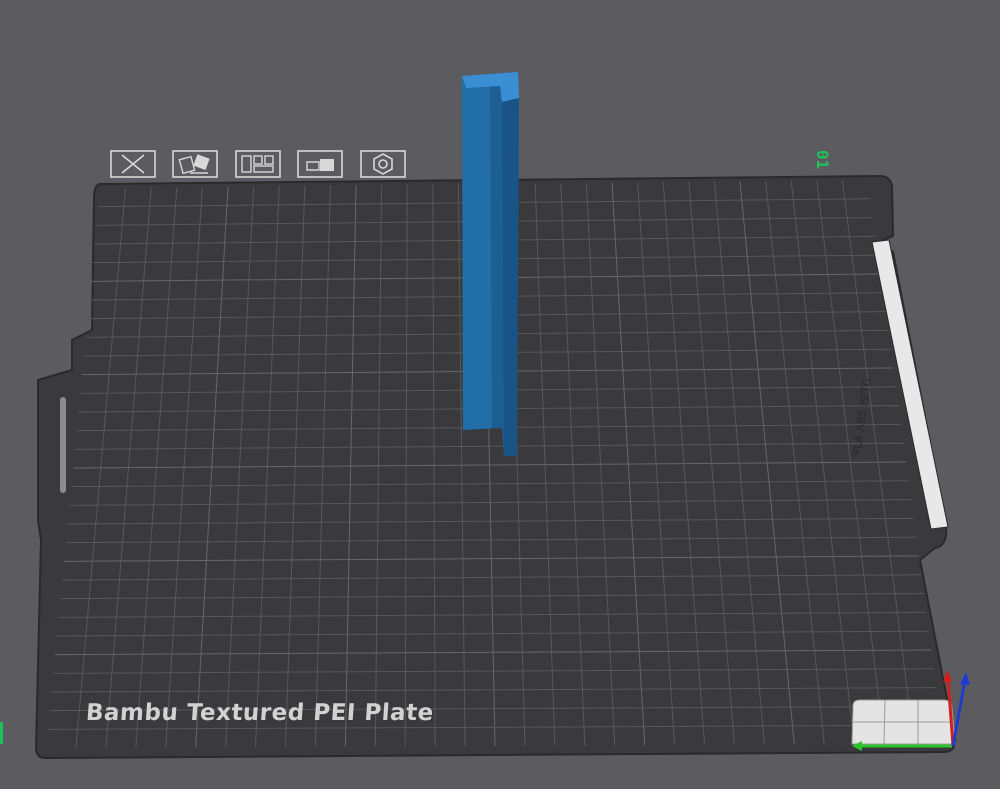  What do you see at coordinates (63, 445) in the screenshot?
I see `plate-handle` at bounding box center [63, 445].